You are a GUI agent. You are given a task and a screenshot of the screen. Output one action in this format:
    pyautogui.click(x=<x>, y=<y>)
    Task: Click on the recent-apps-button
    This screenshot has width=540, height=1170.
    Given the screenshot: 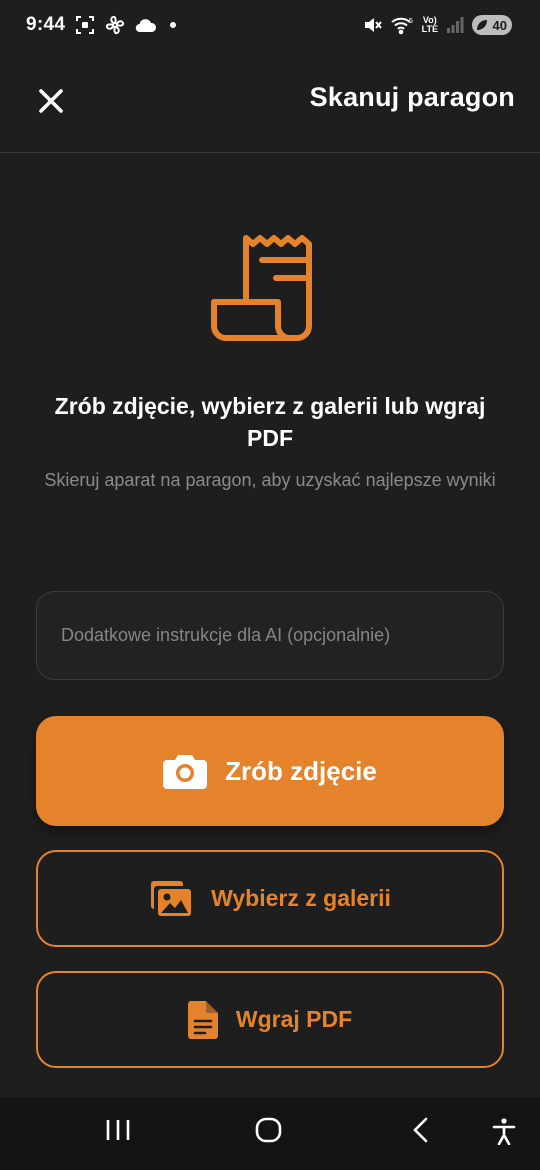 What is the action you would take?
    pyautogui.click(x=118, y=1132)
    